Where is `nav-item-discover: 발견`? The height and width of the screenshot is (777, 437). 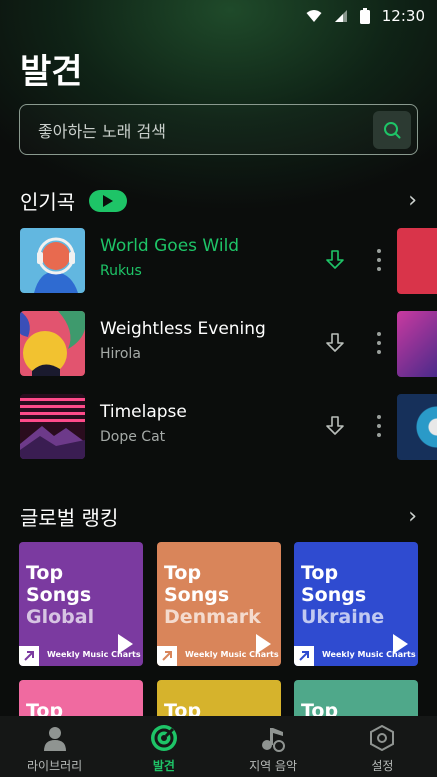 nav-item-discover: 발견 is located at coordinates (163, 746).